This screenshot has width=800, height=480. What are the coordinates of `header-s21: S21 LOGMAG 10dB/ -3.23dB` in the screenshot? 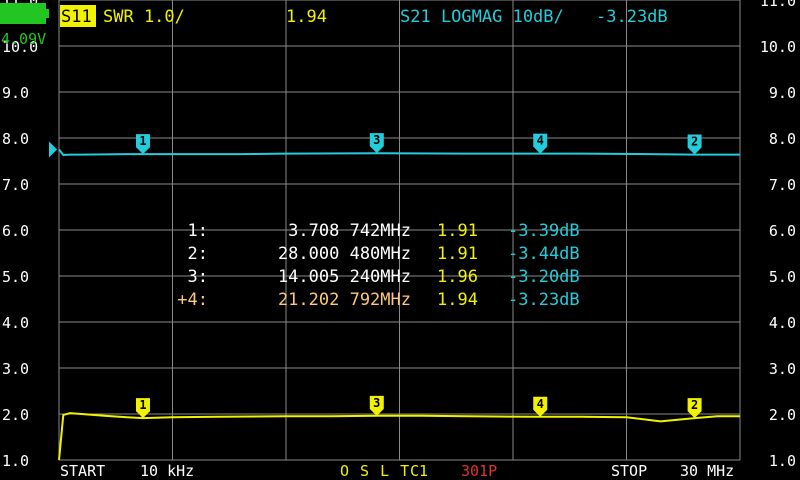 It's located at (534, 17).